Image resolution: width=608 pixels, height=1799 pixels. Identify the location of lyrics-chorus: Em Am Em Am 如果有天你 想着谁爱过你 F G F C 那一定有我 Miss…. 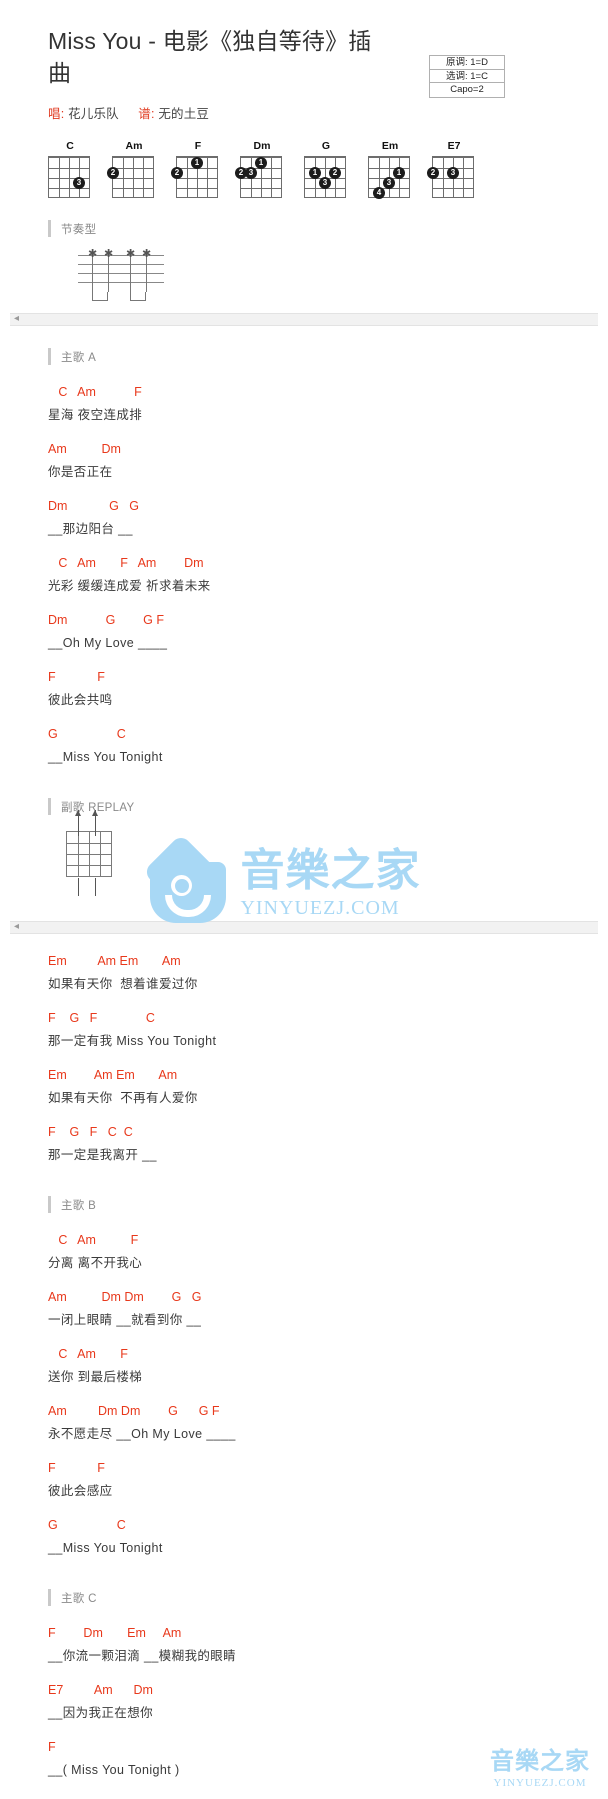
(304, 1050).